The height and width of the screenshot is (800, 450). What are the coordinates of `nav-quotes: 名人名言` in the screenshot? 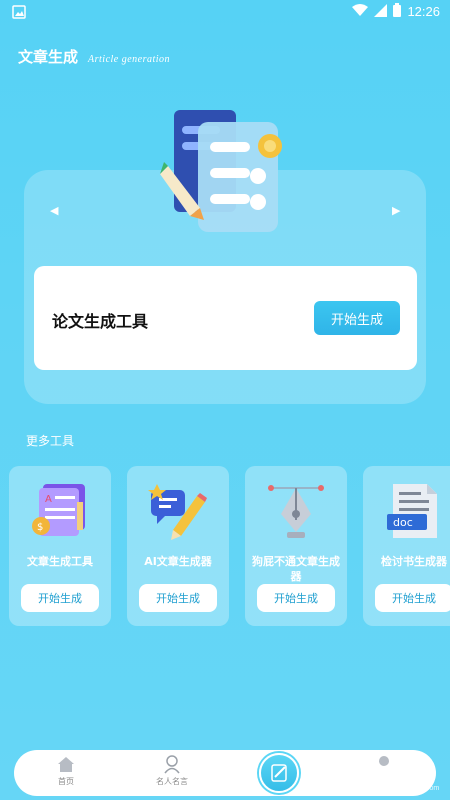 It's located at (172, 770).